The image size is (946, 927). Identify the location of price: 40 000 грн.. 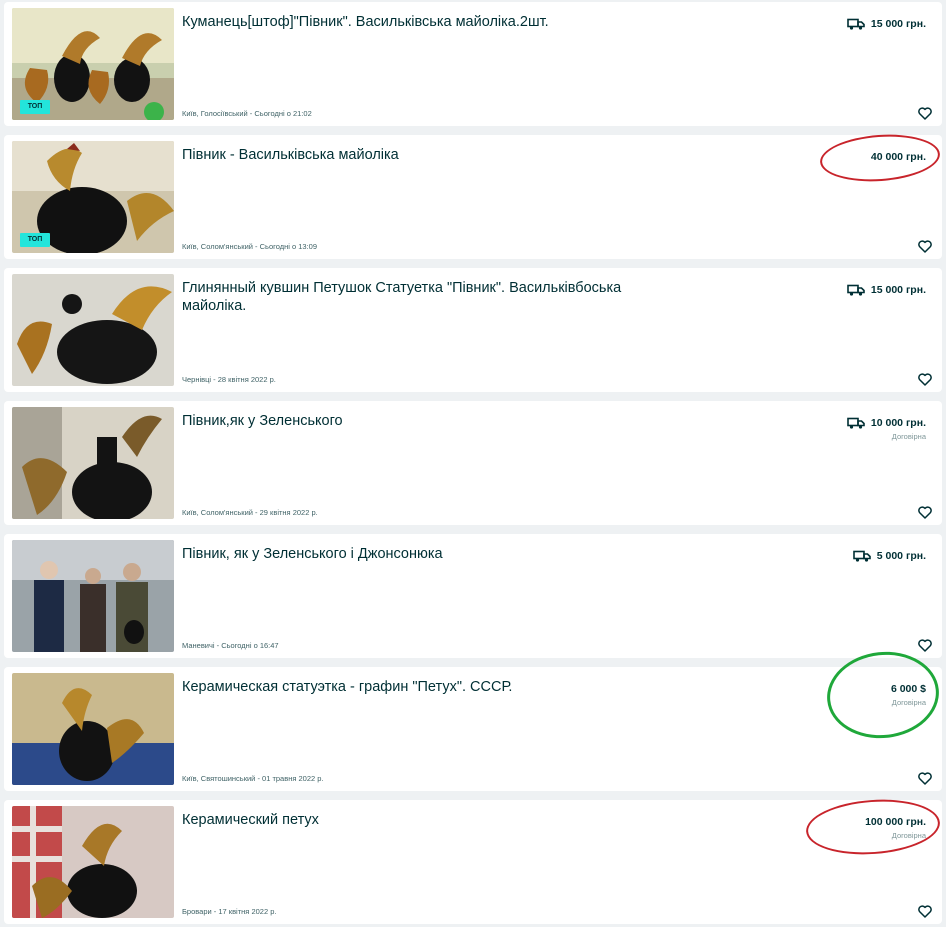
(898, 157).